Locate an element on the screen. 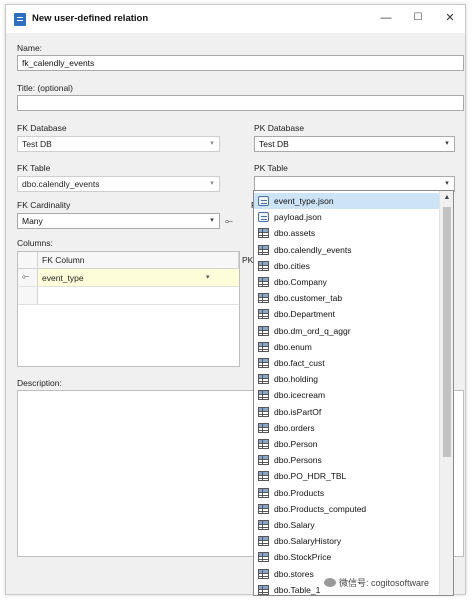 This screenshot has height=603, width=472. dropdown-item: dbo.isPartOf is located at coordinates (347, 412).